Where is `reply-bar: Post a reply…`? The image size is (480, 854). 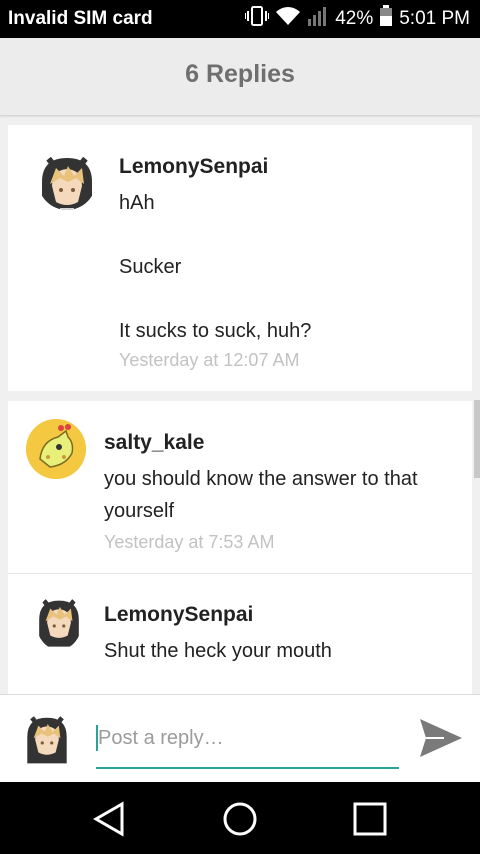
reply-bar: Post a reply… is located at coordinates (240, 738).